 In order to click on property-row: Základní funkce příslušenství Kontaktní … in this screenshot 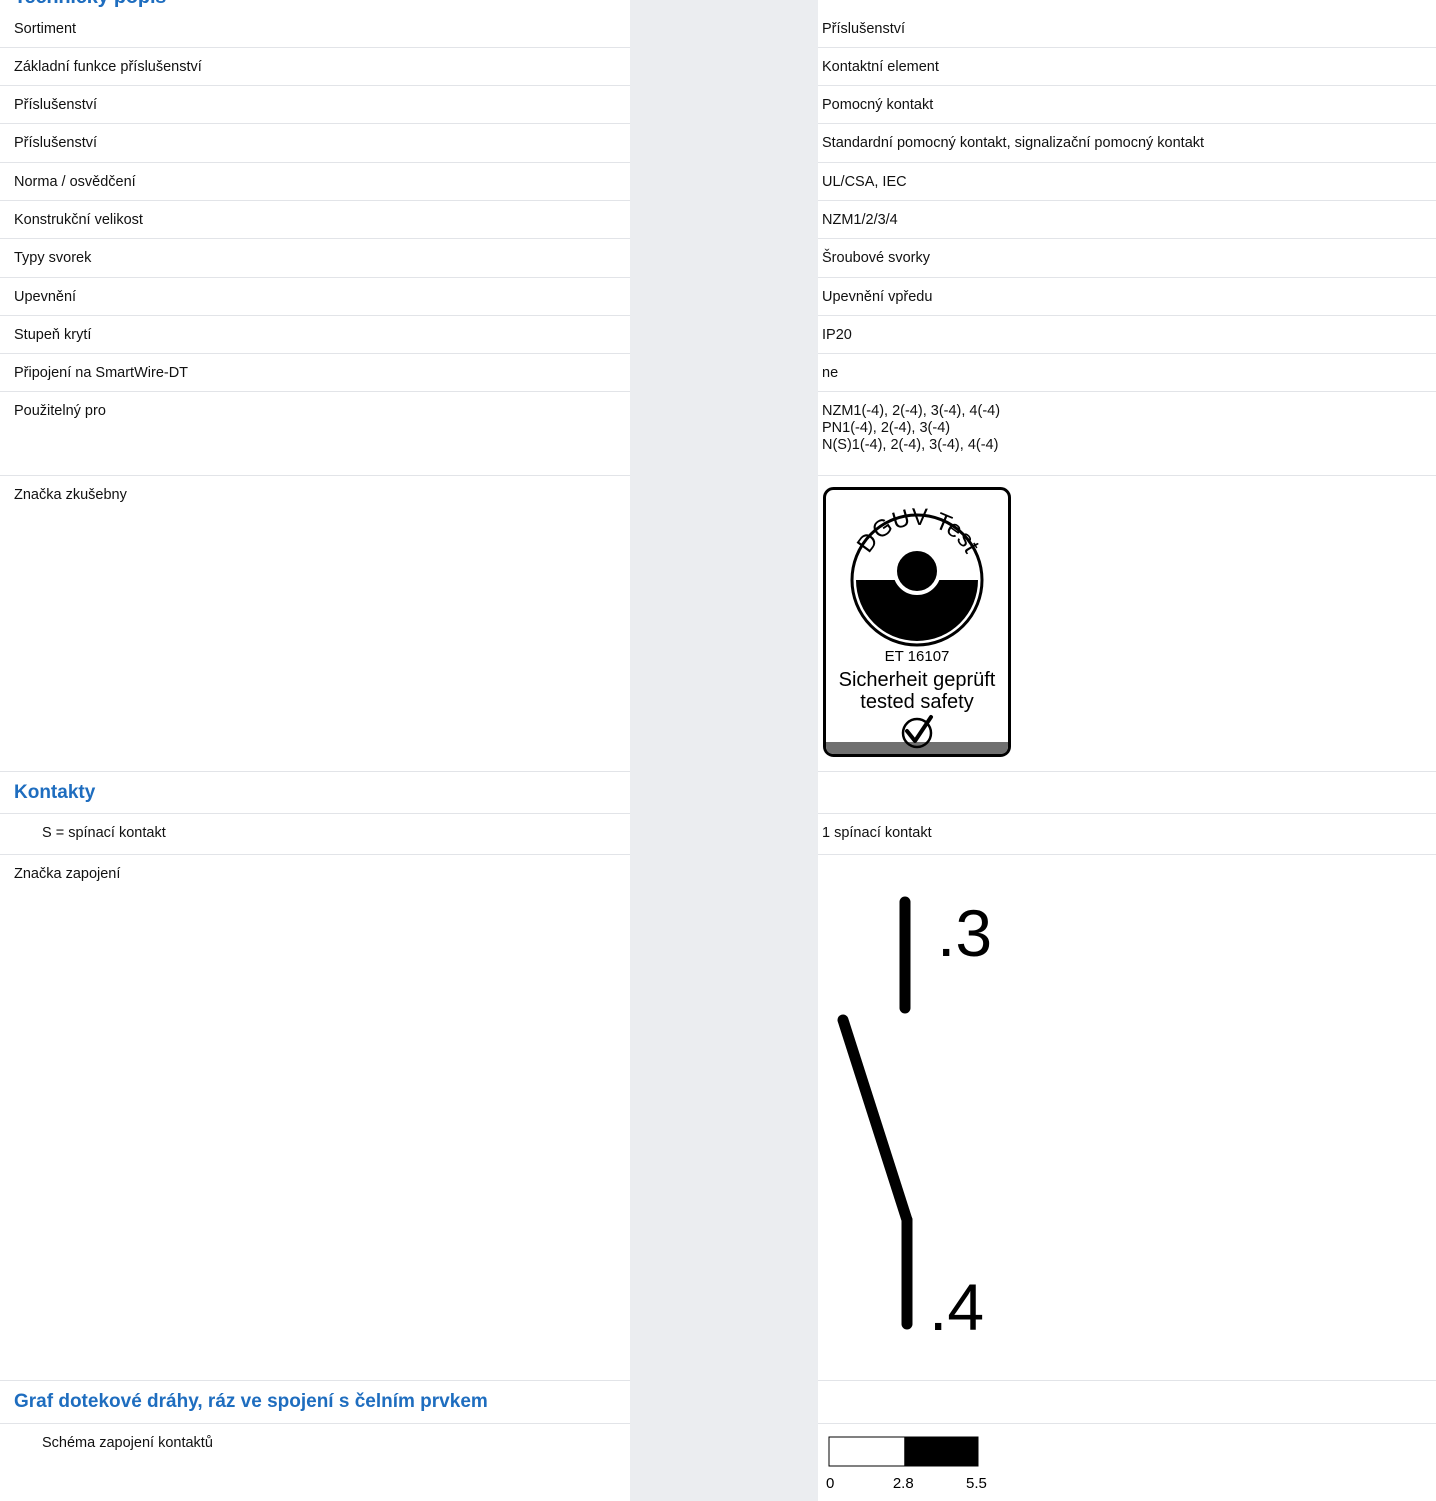, I will do `click(718, 67)`.